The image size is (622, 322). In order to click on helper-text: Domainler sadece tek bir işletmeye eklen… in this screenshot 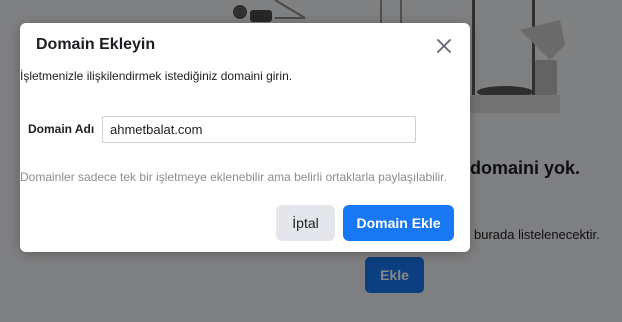, I will do `click(233, 177)`.